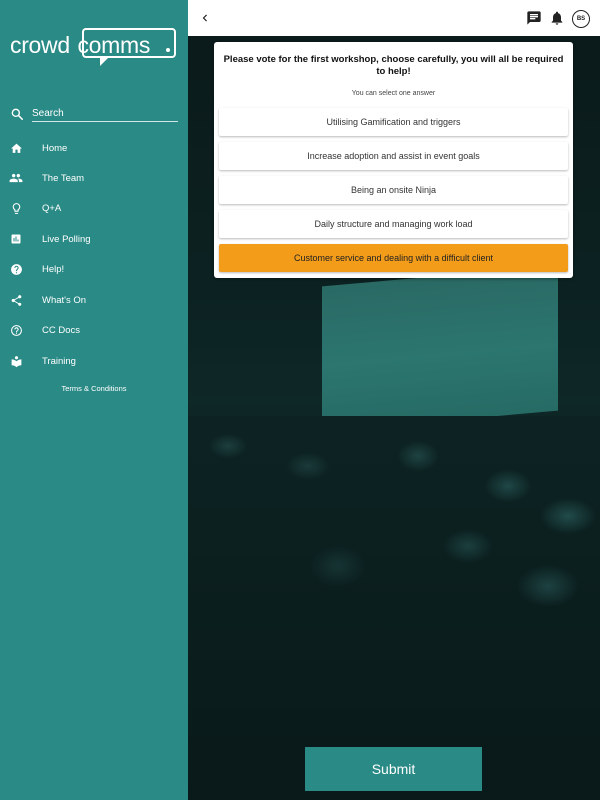 The width and height of the screenshot is (600, 800). Describe the element at coordinates (581, 19) in the screenshot. I see `avatar: BS` at that location.